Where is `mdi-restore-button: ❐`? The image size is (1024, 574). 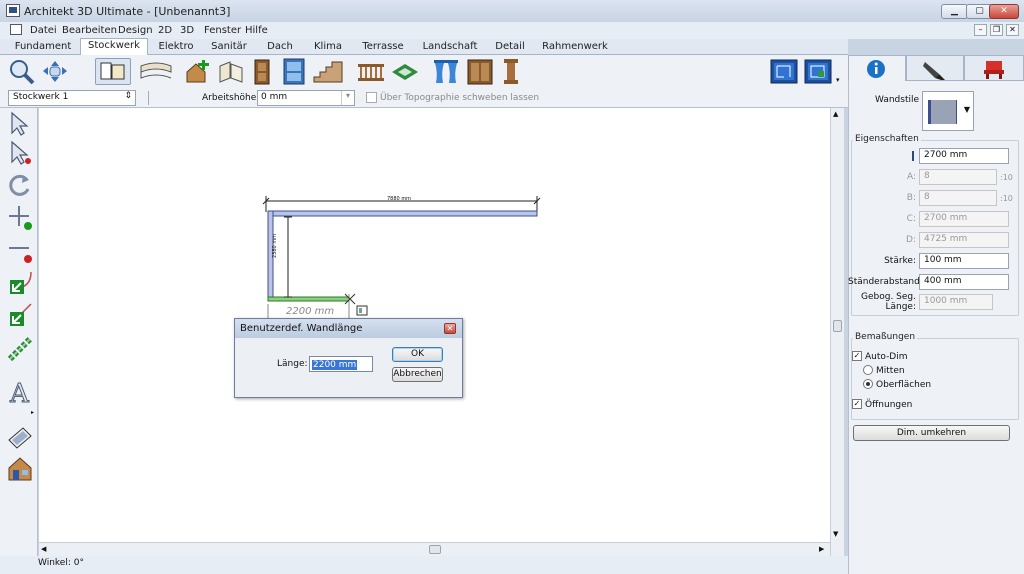
mdi-restore-button: ❐ is located at coordinates (996, 30).